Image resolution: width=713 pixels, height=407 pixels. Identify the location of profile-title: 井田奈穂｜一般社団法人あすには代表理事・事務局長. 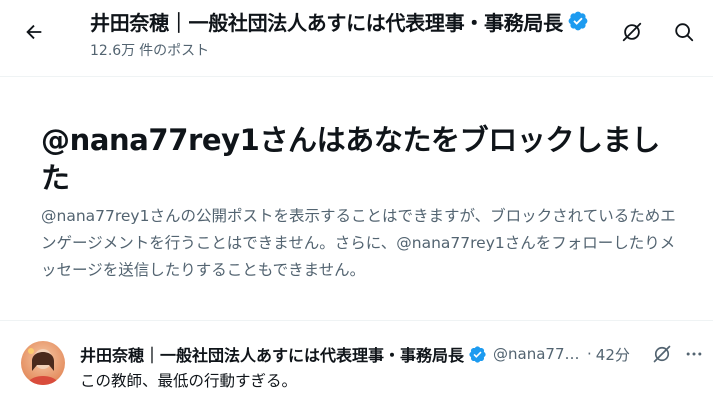
(326, 22).